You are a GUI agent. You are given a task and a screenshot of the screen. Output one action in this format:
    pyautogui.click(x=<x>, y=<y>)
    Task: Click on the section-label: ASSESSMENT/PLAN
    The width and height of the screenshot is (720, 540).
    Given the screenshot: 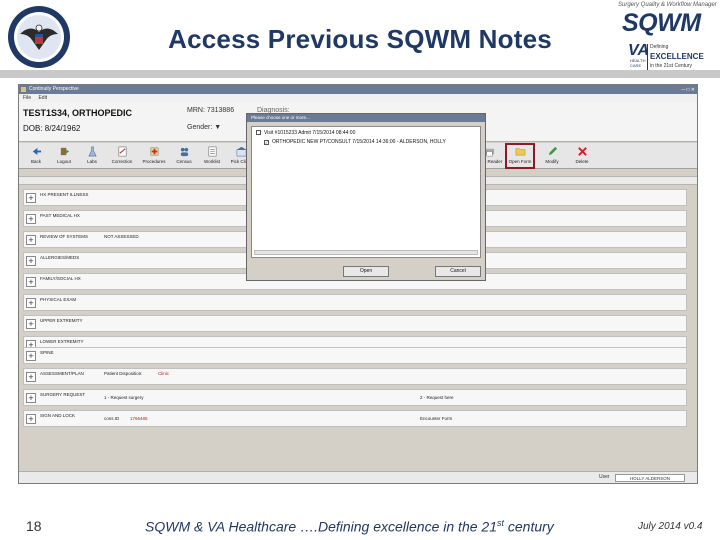 What is the action you would take?
    pyautogui.click(x=62, y=373)
    